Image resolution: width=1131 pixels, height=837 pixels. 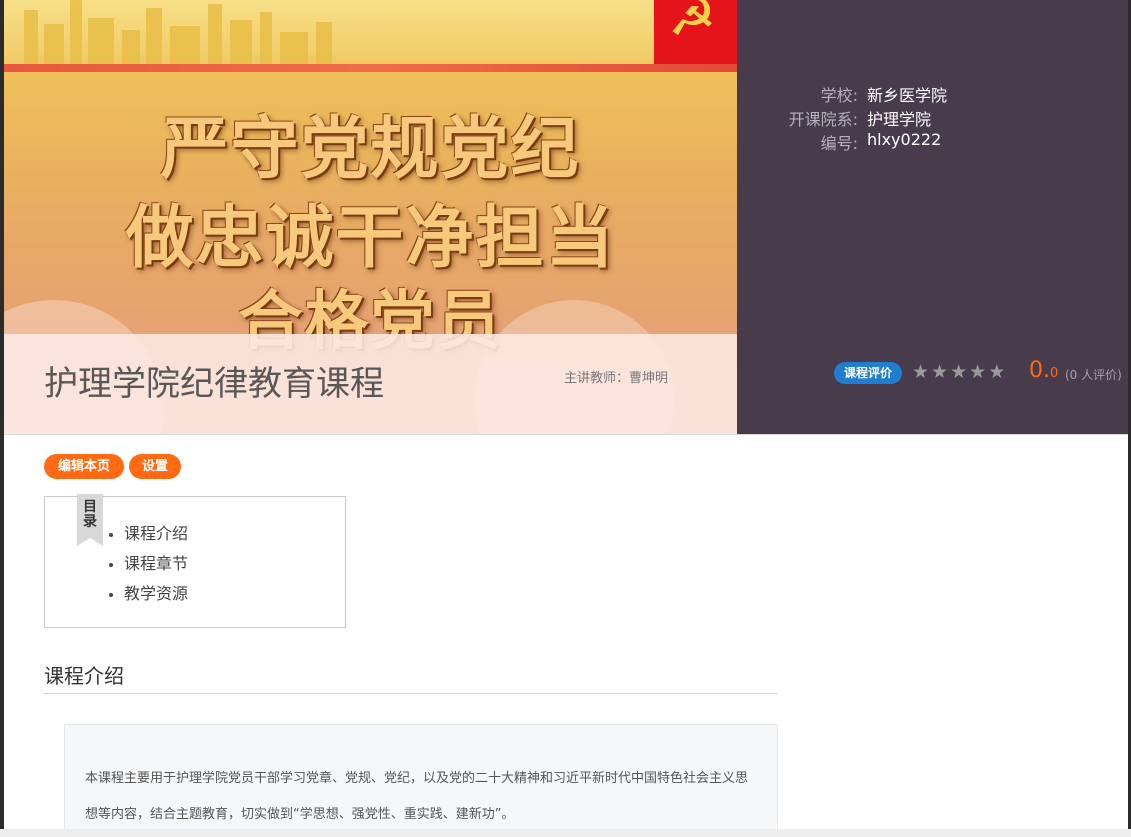 I want to click on header-divider, so click(x=566, y=434).